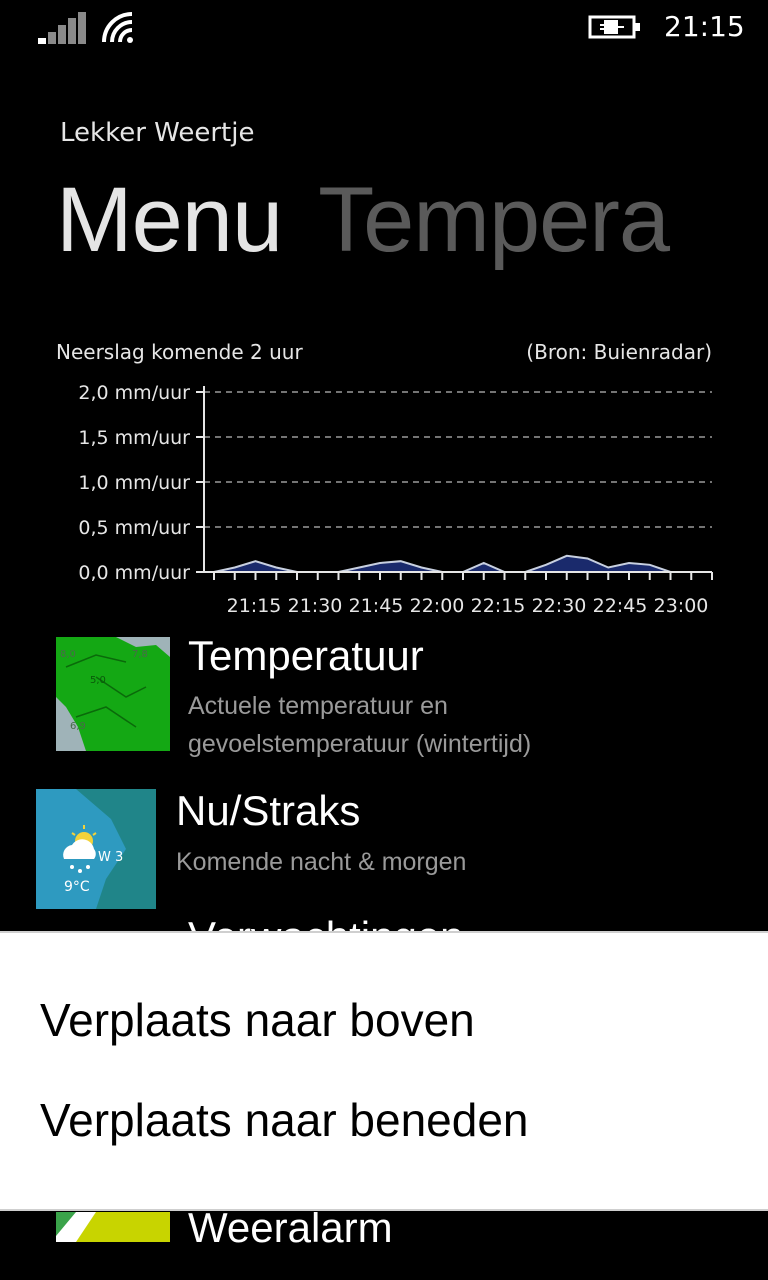  What do you see at coordinates (306, 655) in the screenshot?
I see `menu-item-title: Temperatuur` at bounding box center [306, 655].